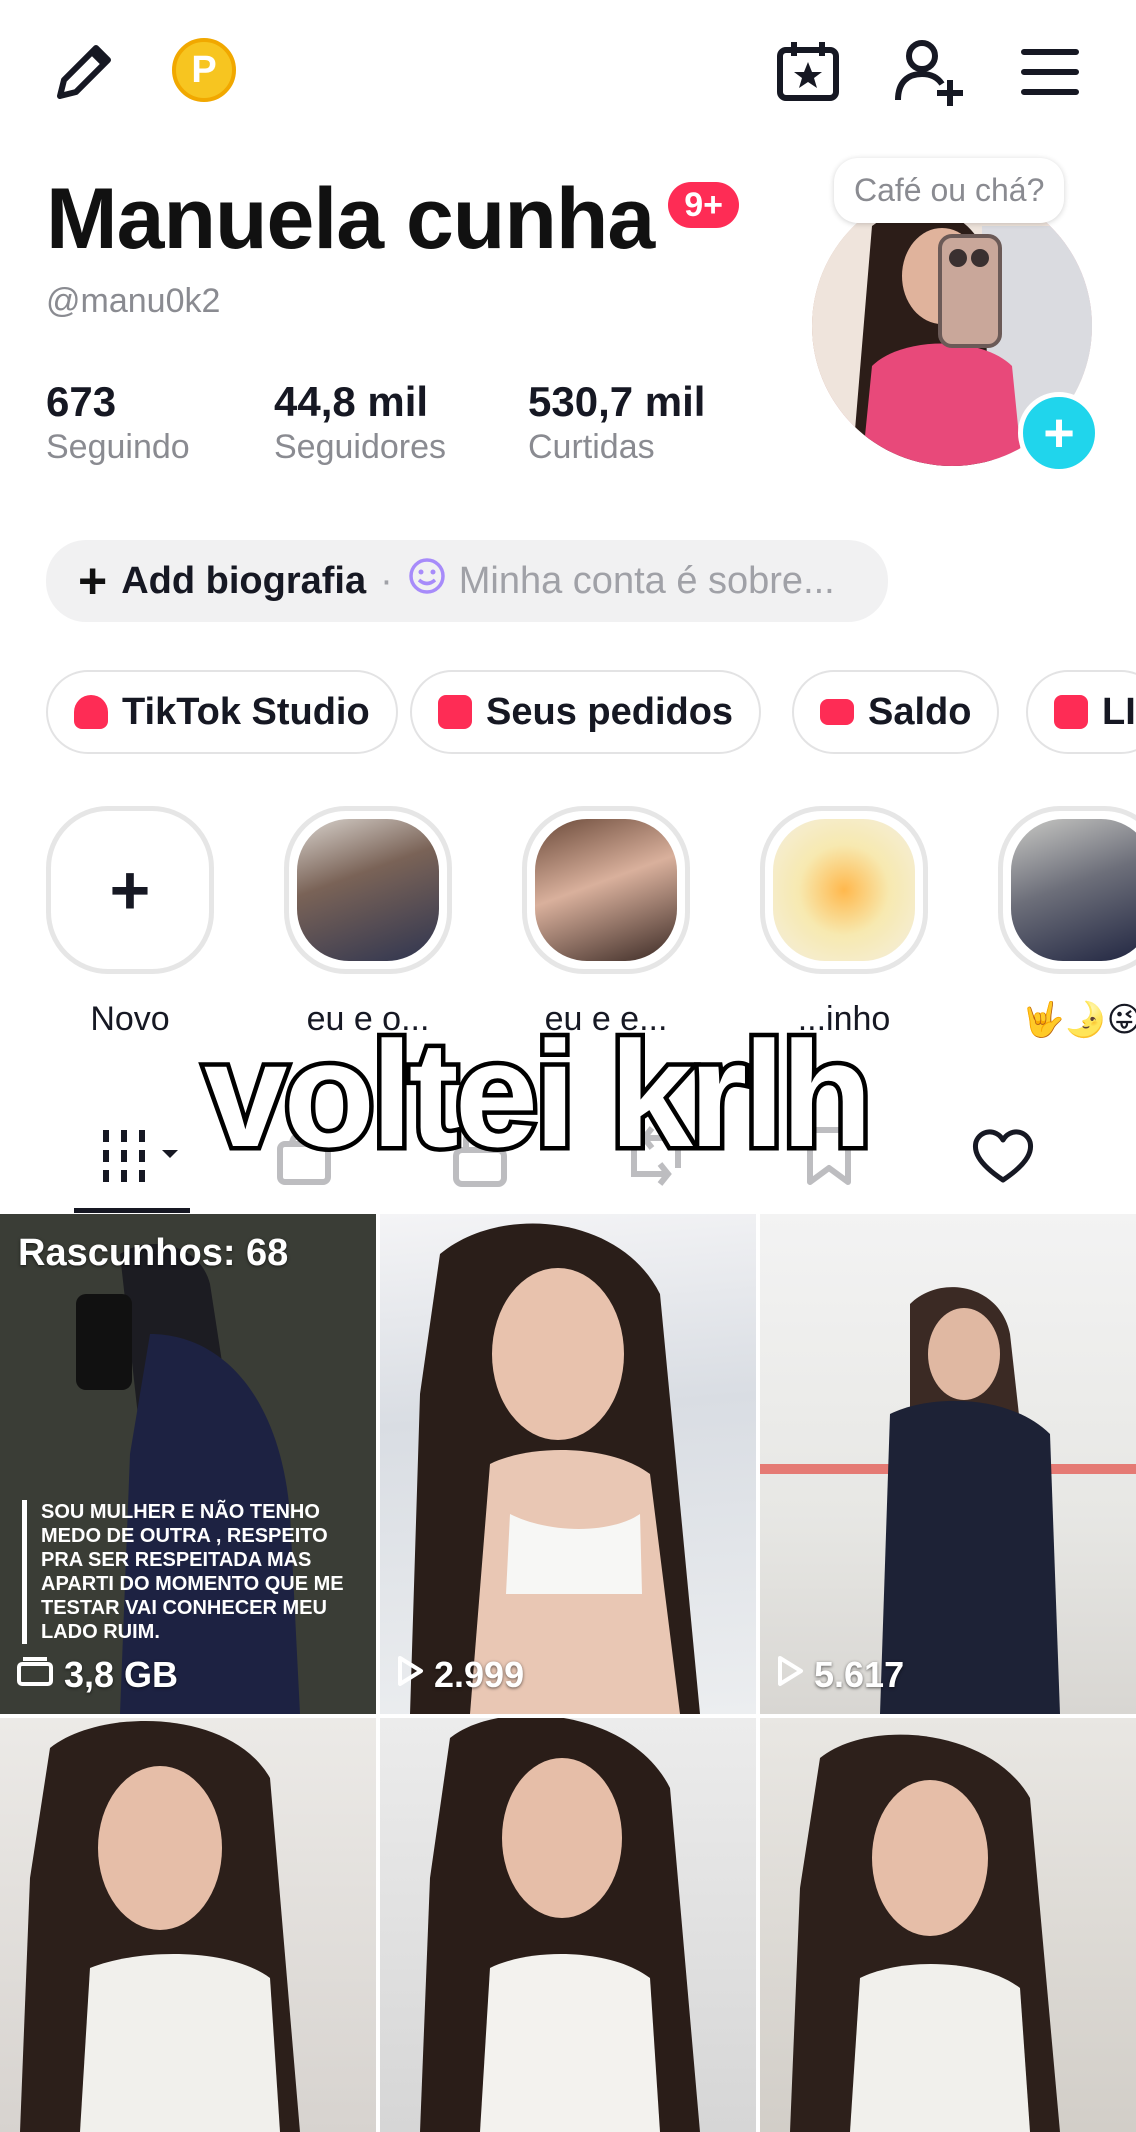  I want to click on stat-followers: 44,8 mil Seguidores, so click(360, 422).